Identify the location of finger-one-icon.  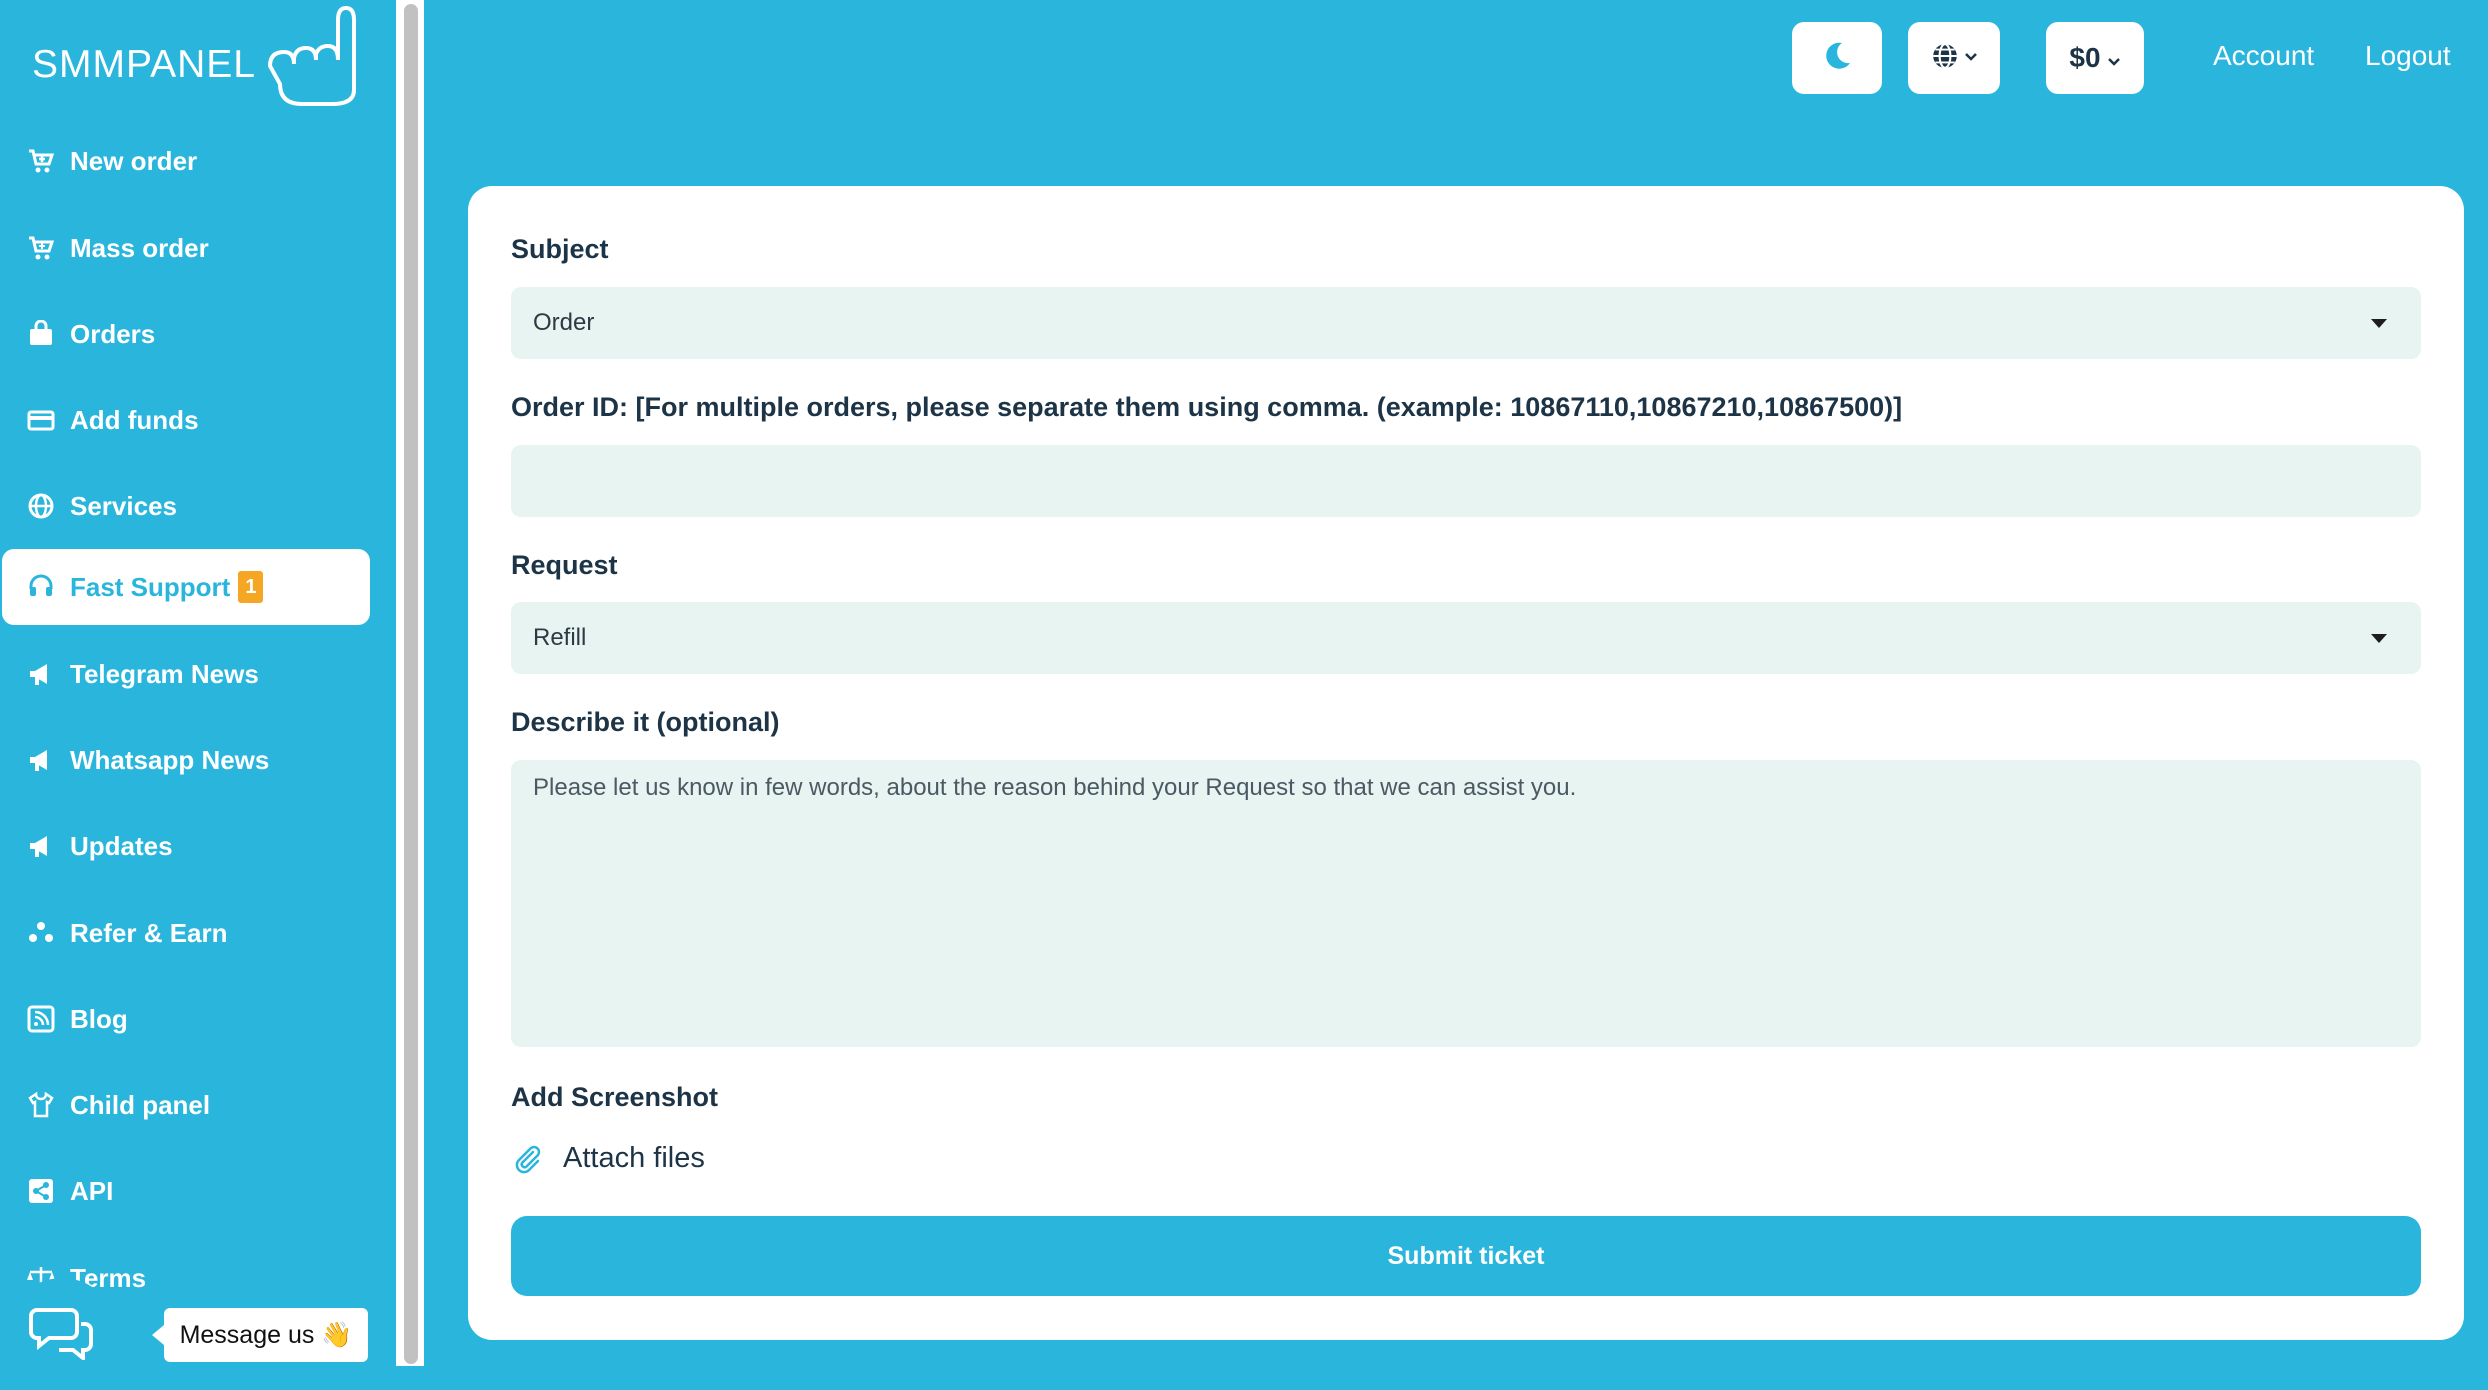
(311, 56).